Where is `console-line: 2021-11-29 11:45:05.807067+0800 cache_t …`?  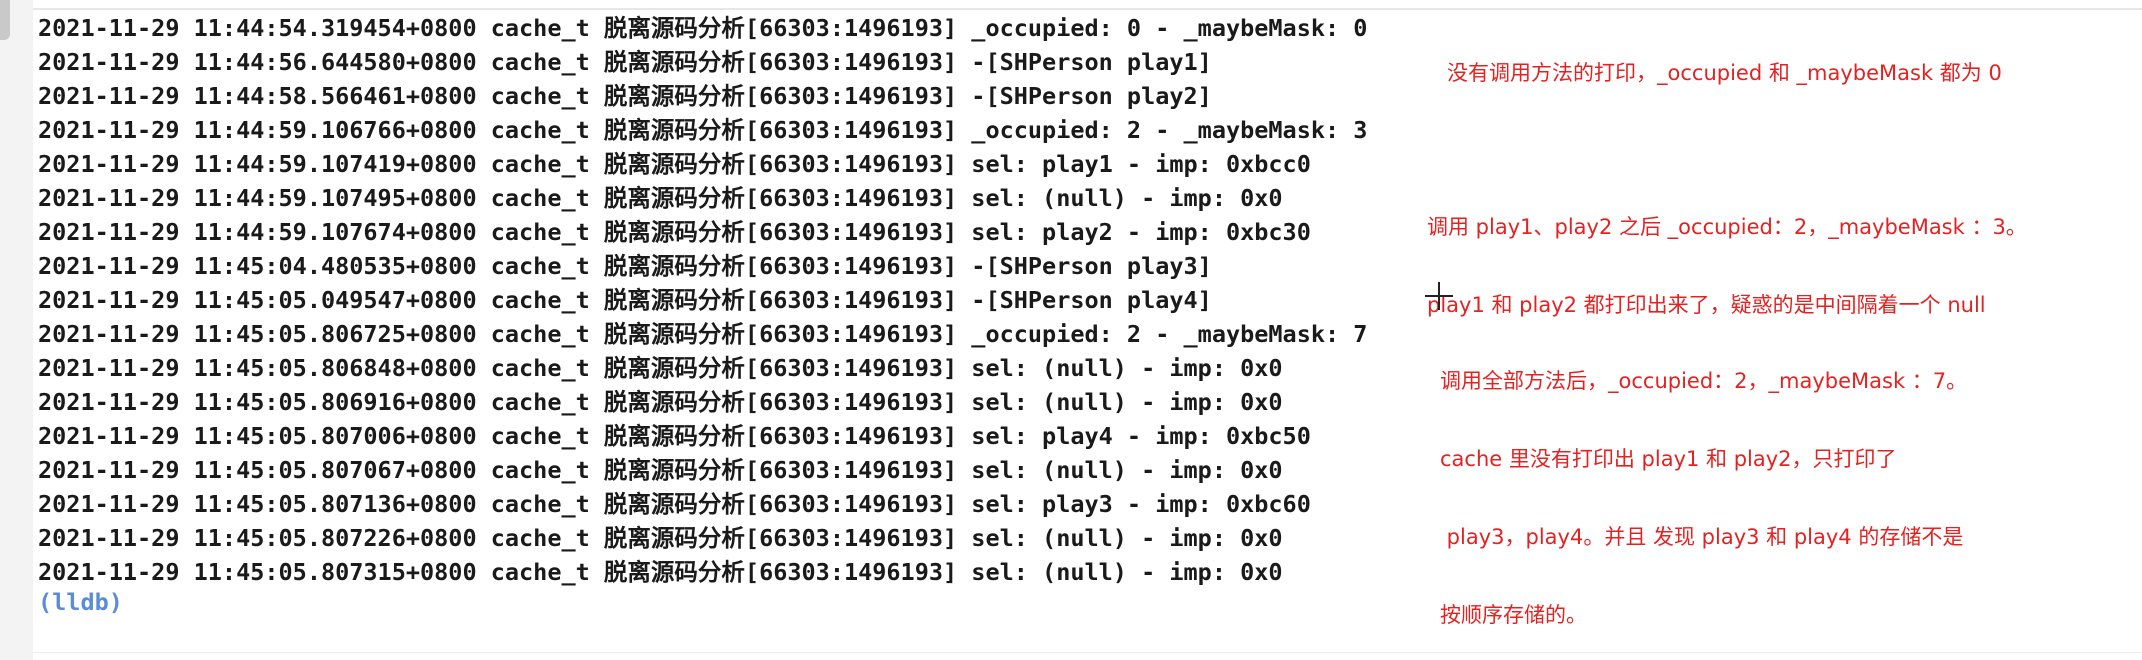
console-line: 2021-11-29 11:45:05.807067+0800 cache_t … is located at coordinates (660, 470).